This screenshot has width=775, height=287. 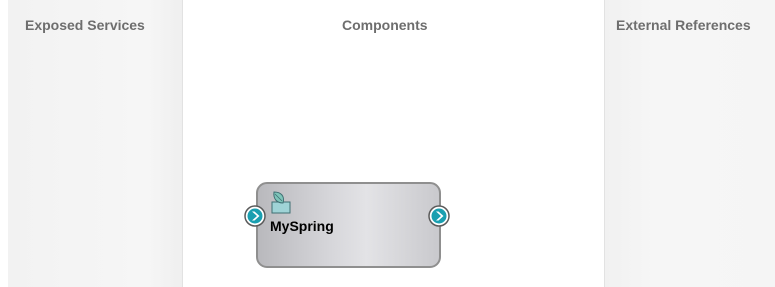 What do you see at coordinates (683, 25) in the screenshot?
I see `external-references-heading: External References` at bounding box center [683, 25].